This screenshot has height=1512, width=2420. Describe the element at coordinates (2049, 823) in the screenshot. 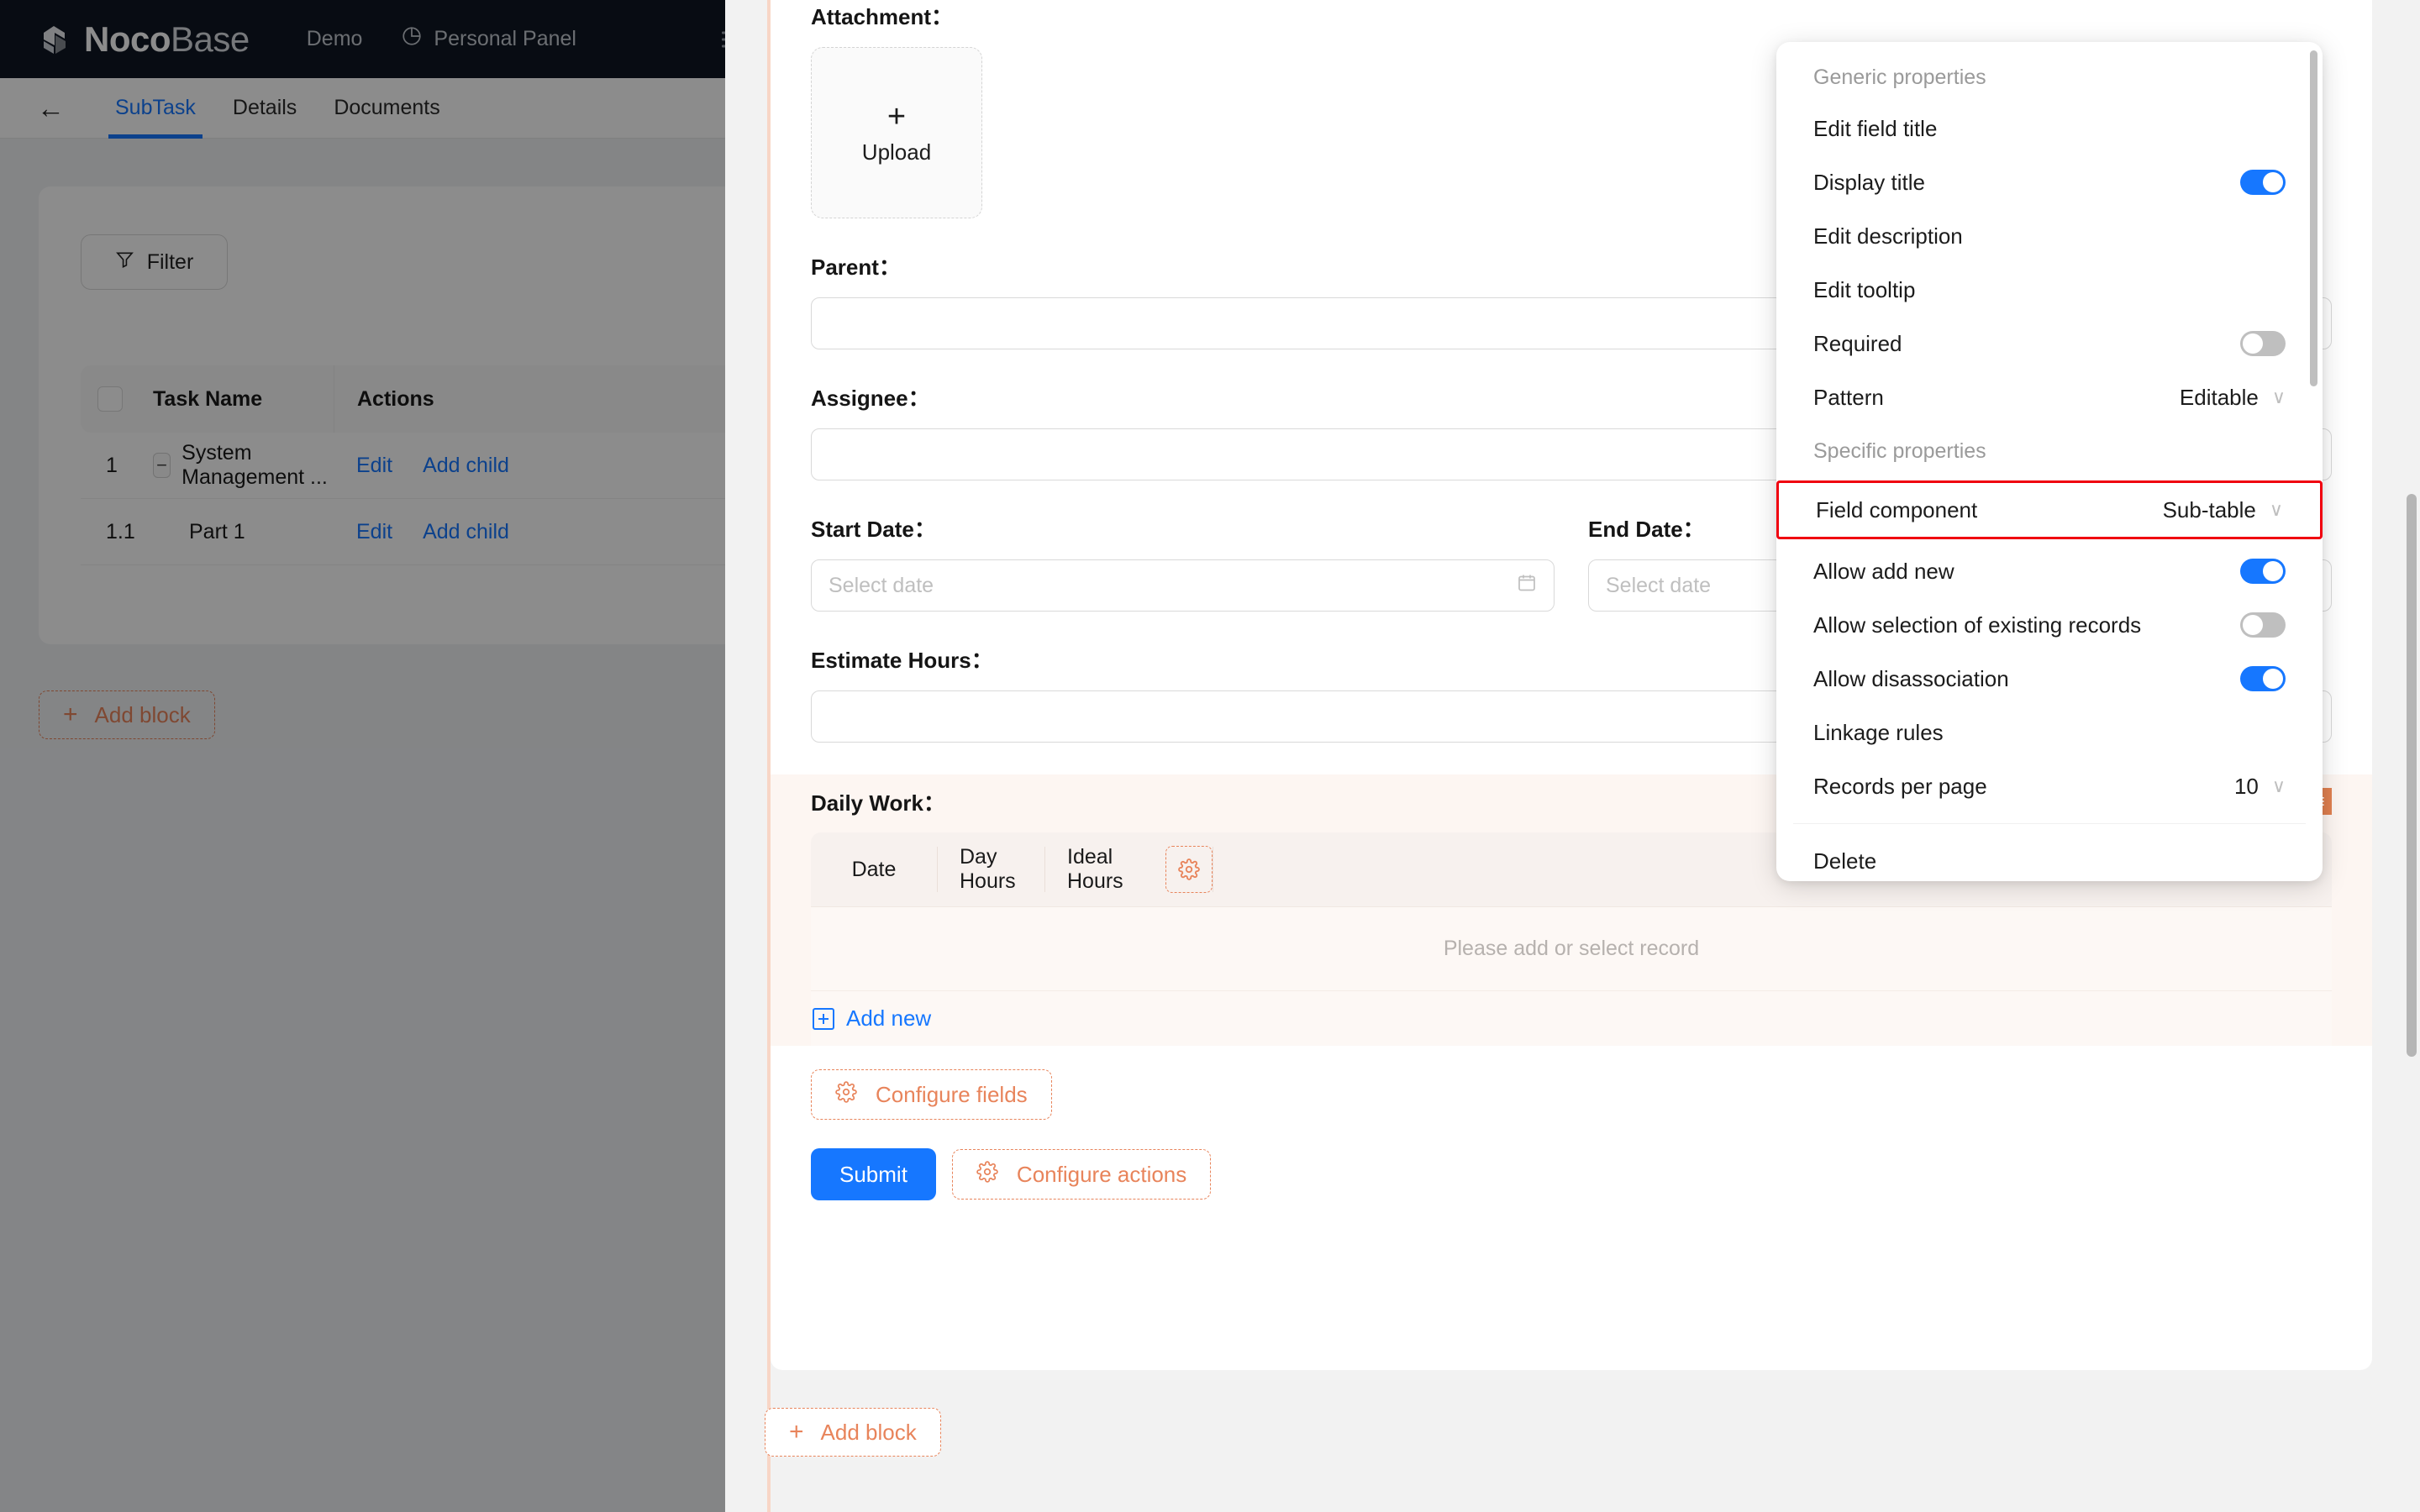

I see `popover-divider` at that location.